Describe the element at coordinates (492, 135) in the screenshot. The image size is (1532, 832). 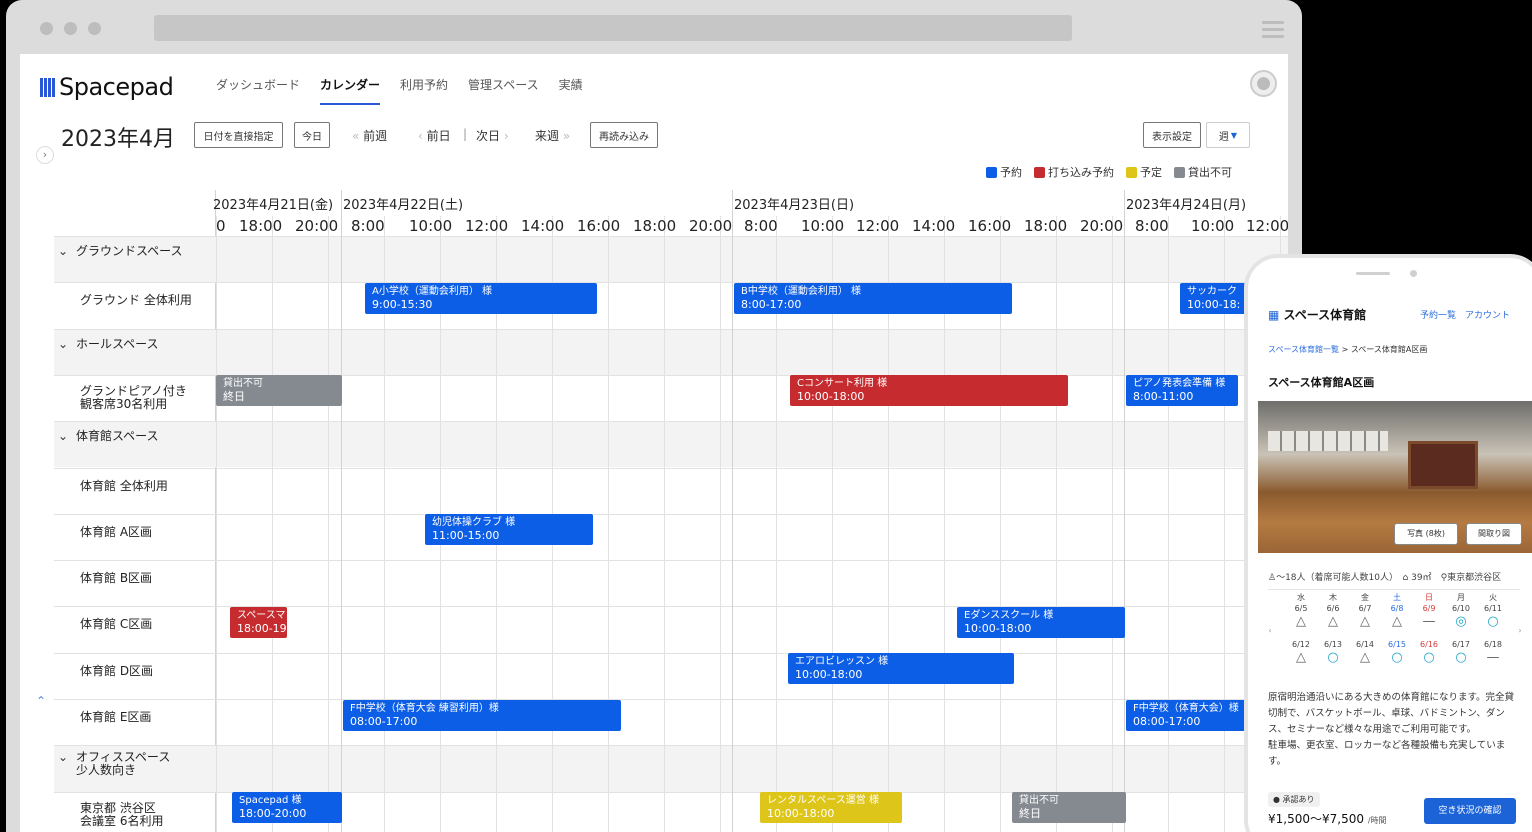
I see `next-day-link: 次日 ›` at that location.